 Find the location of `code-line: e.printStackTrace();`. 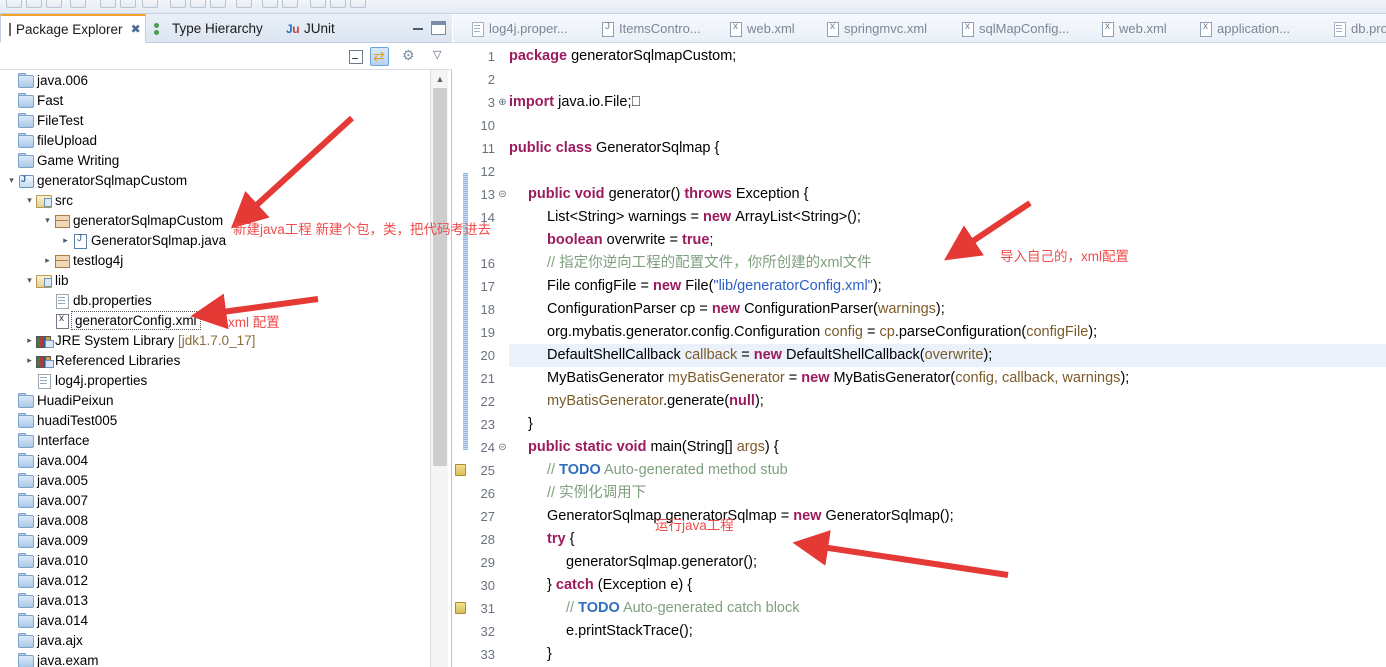

code-line: e.printStackTrace(); is located at coordinates (629, 631).